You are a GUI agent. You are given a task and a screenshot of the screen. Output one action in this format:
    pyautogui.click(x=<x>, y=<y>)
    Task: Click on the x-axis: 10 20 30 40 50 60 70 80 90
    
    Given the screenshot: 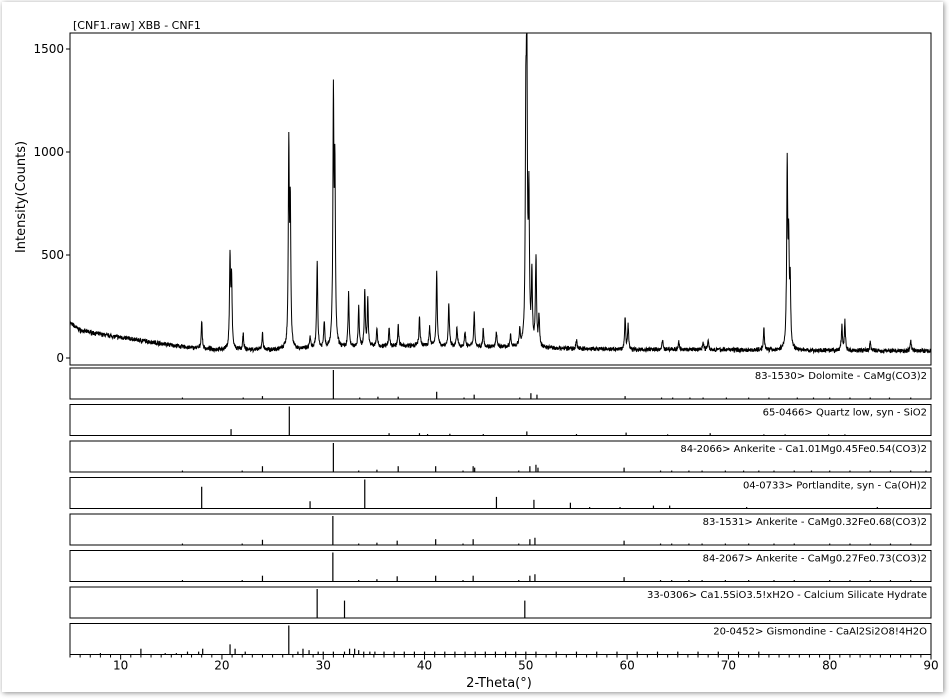 What is the action you would take?
    pyautogui.click(x=504, y=663)
    